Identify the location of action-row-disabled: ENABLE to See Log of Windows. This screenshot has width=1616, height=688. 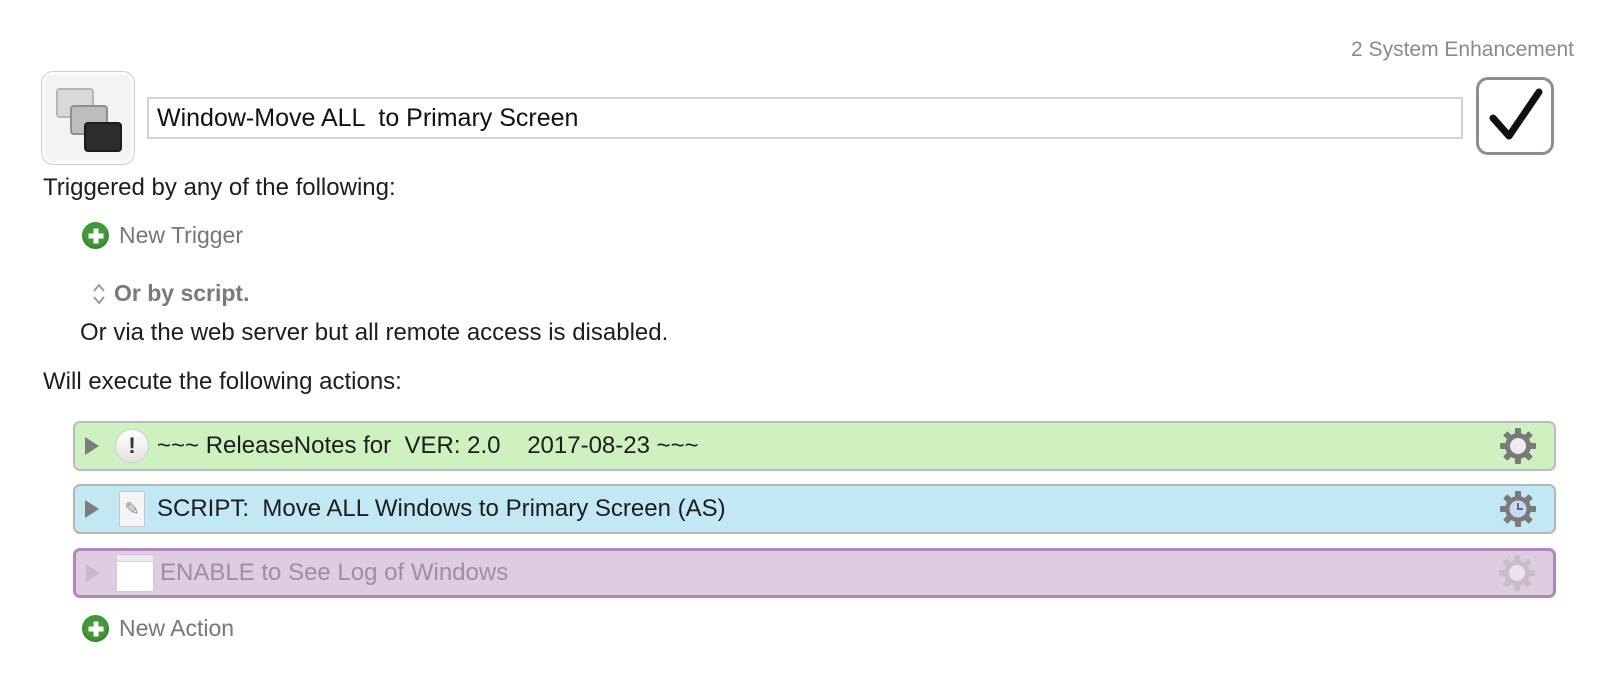
(814, 573).